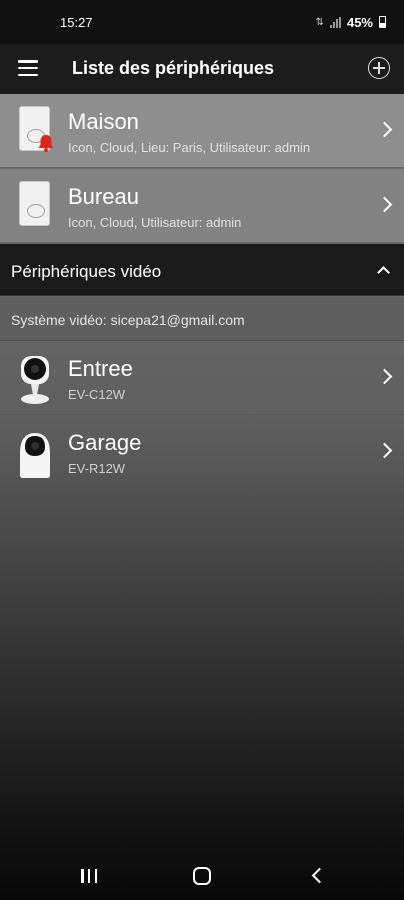 This screenshot has width=404, height=900. What do you see at coordinates (319, 875) in the screenshot?
I see `back-icon` at bounding box center [319, 875].